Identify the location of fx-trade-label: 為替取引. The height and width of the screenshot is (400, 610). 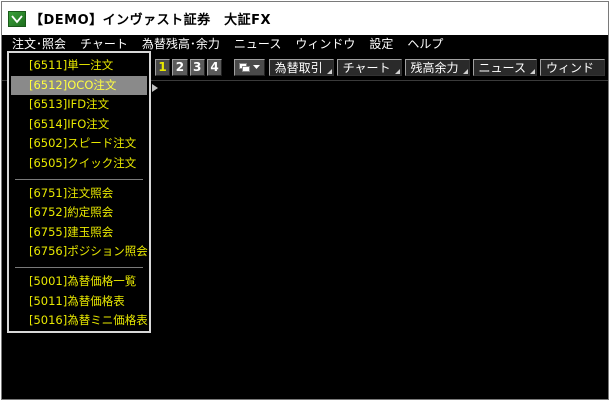
(298, 67).